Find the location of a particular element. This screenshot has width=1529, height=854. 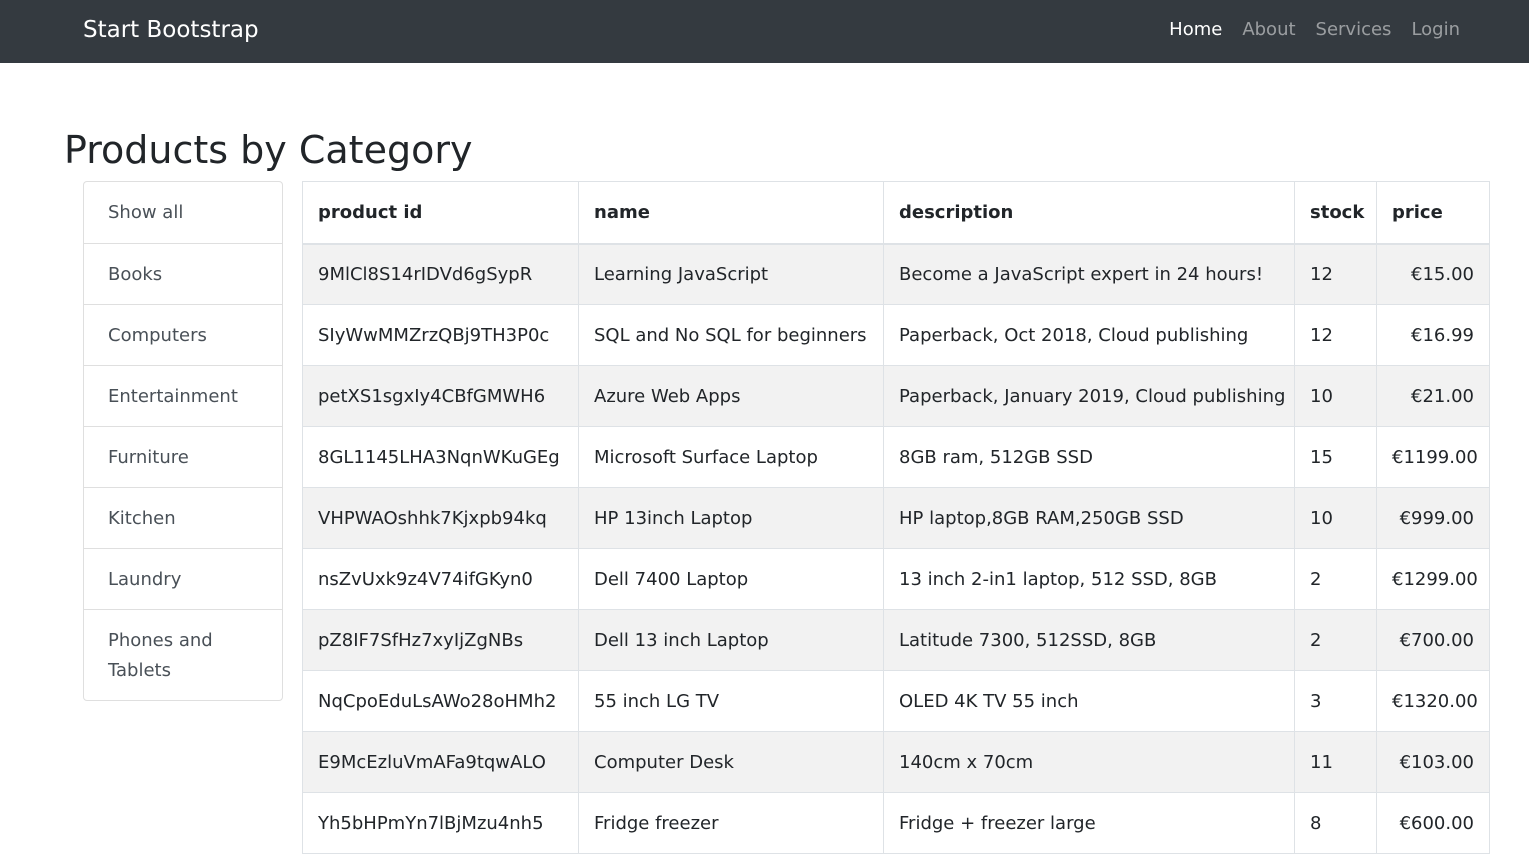

cell-description: Fridge + freezer large is located at coordinates (1089, 823).